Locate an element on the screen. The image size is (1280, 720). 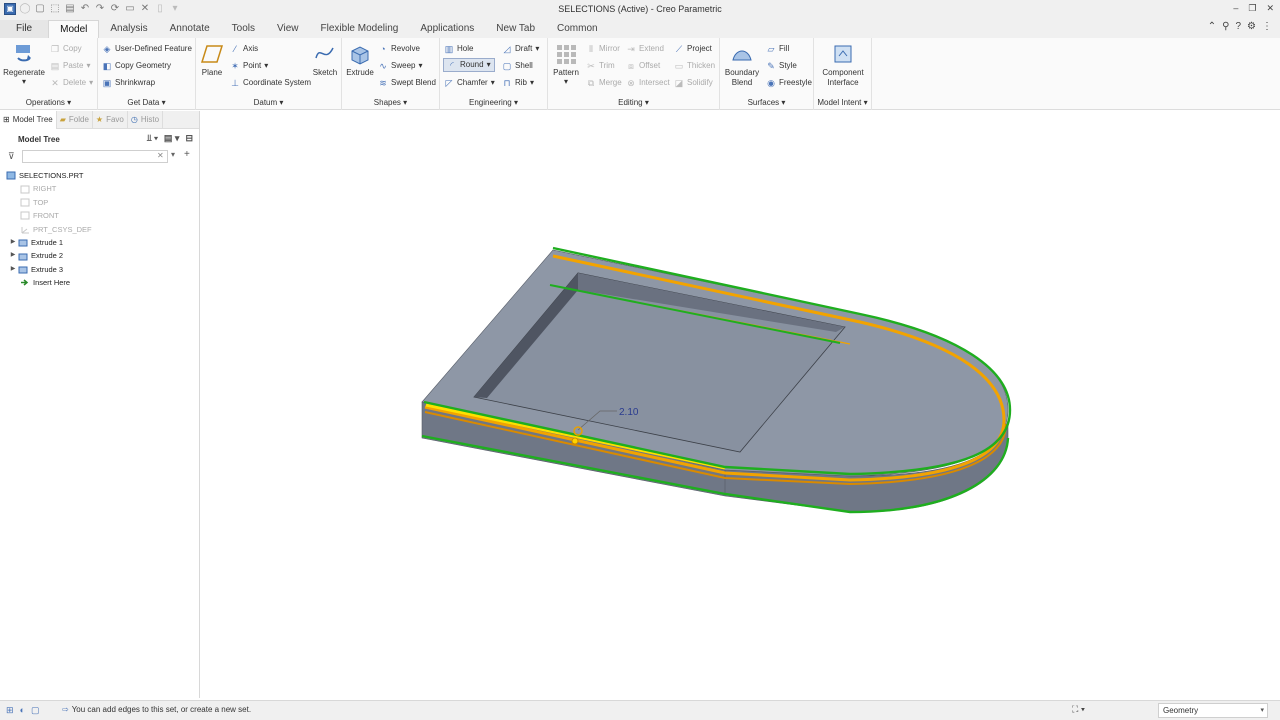
tree-search: ⊽ ✕ ▾ + is located at coordinates (99, 157).